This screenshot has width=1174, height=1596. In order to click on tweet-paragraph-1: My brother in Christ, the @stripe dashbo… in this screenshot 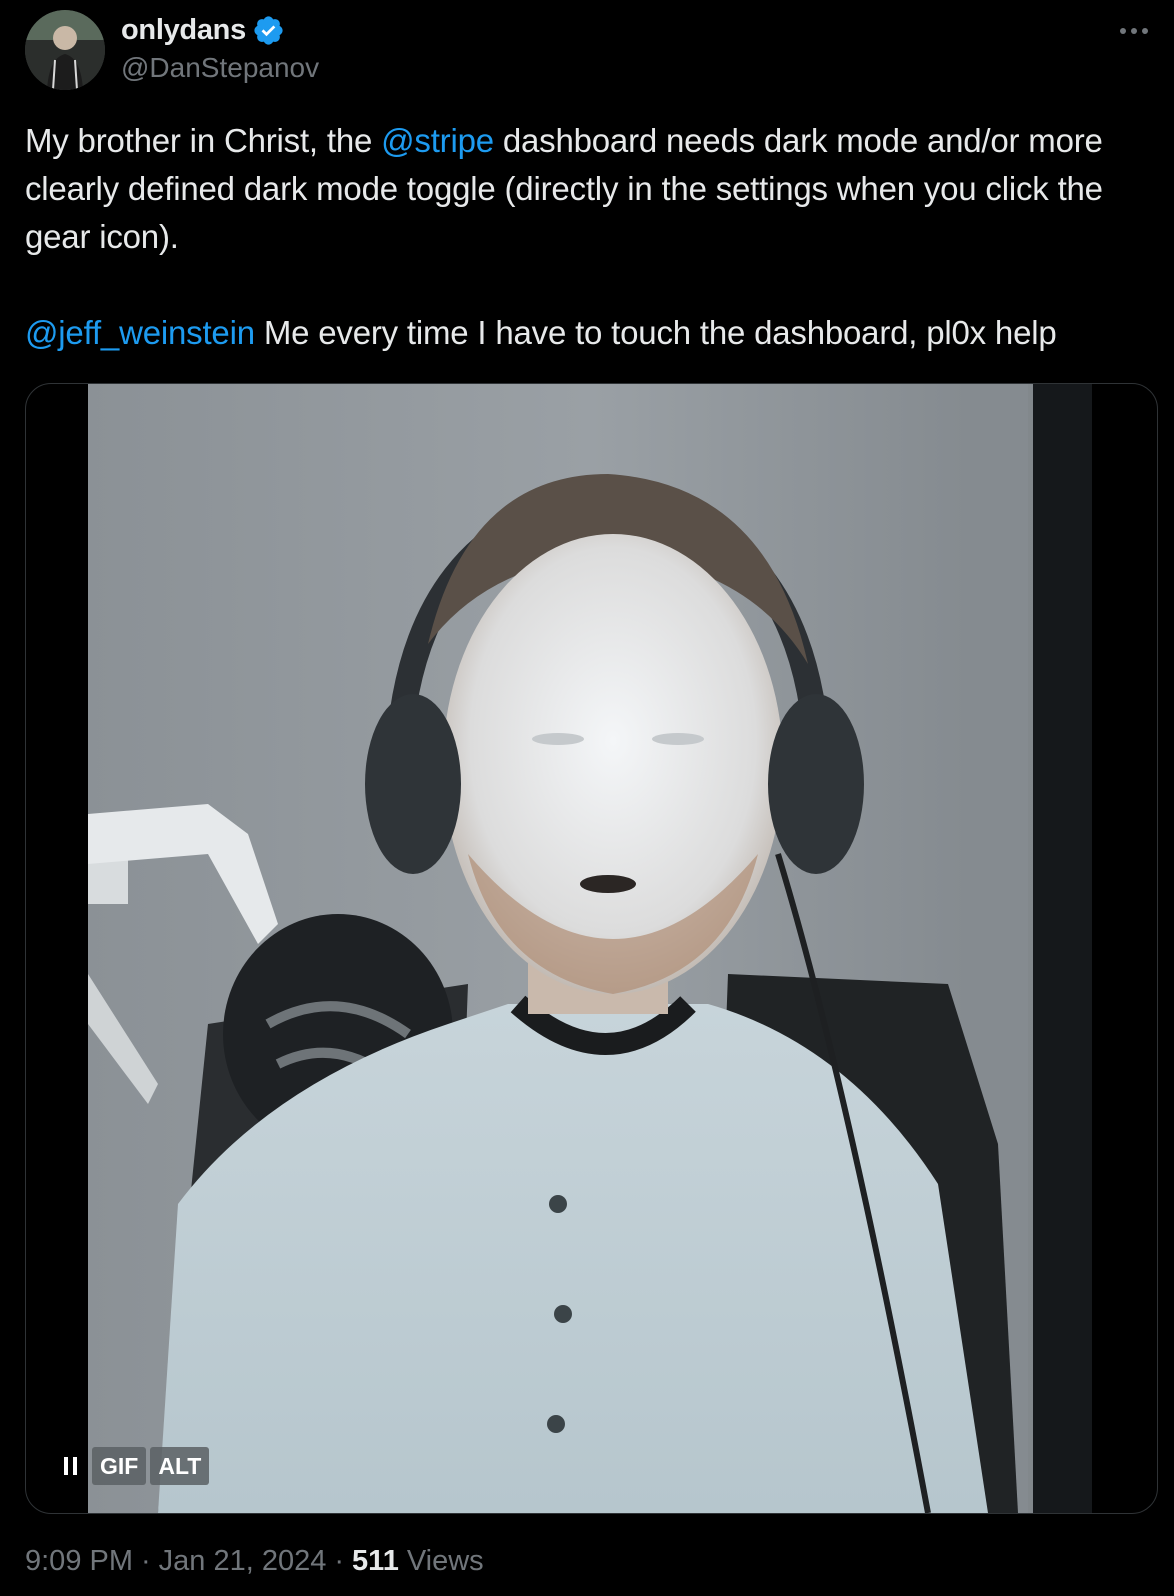, I will do `click(590, 189)`.